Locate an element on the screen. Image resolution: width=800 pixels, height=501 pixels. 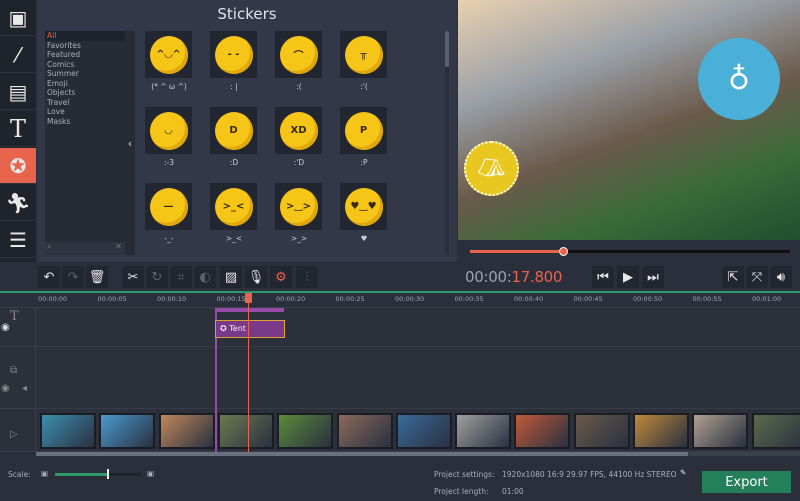
redo-button: ↷ is located at coordinates (73, 277).